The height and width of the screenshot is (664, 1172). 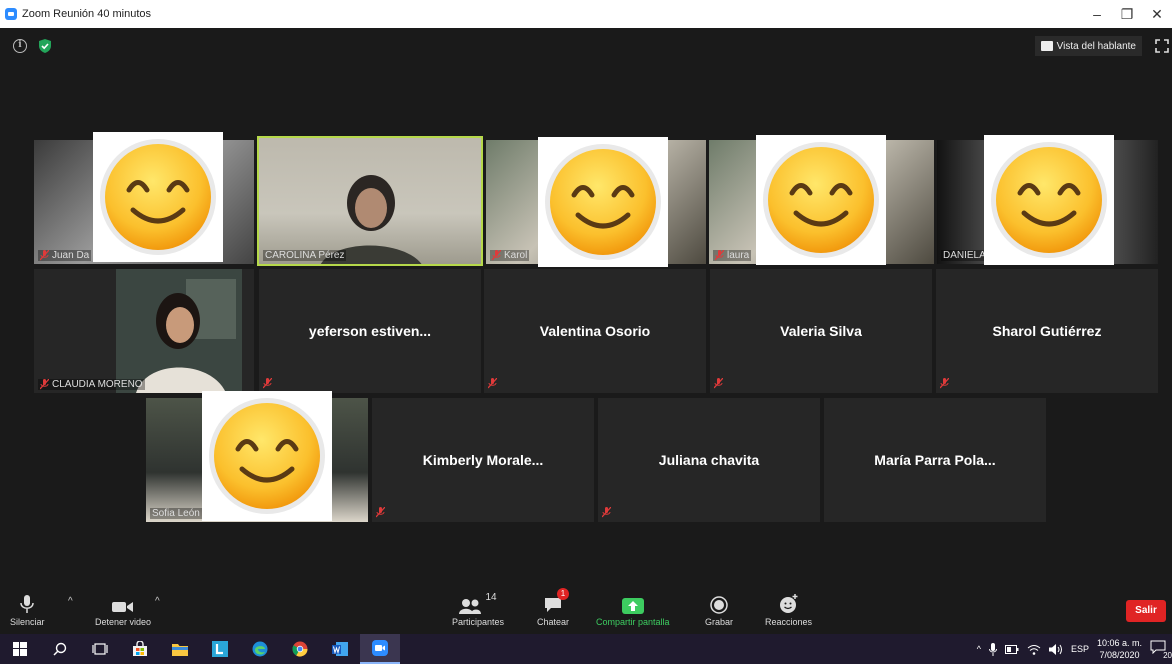 I want to click on system-tray: ^ ESP 10:06 a. m. 7/08/2020 20, so click(x=1074, y=649).